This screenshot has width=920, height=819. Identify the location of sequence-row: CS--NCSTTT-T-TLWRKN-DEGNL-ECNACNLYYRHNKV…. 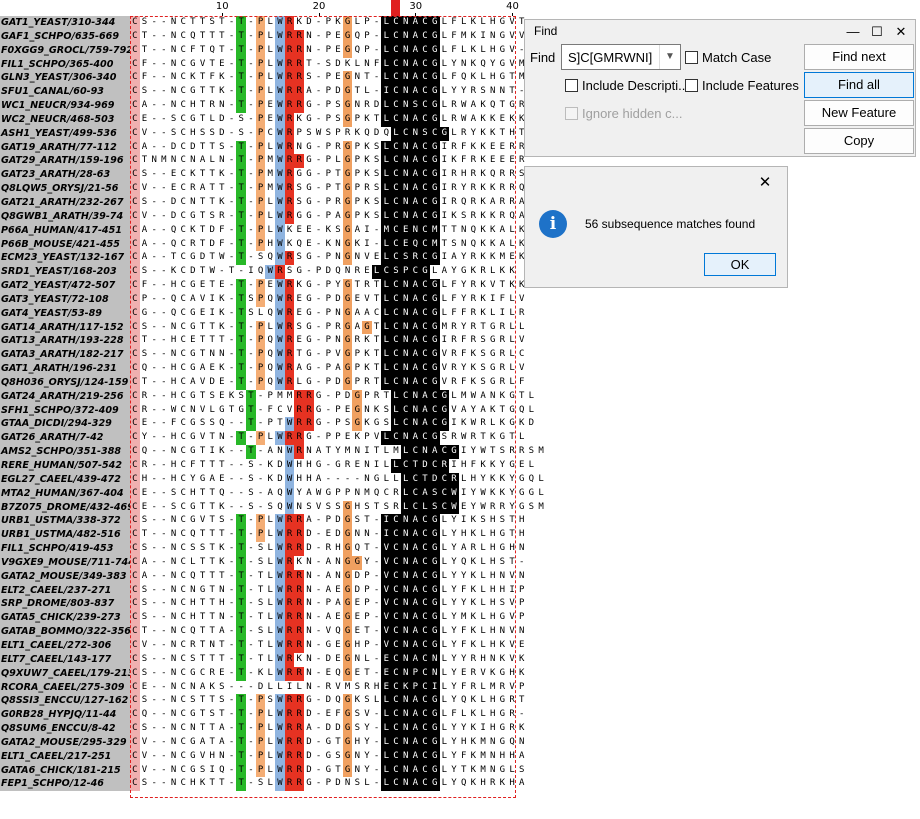
(327, 659).